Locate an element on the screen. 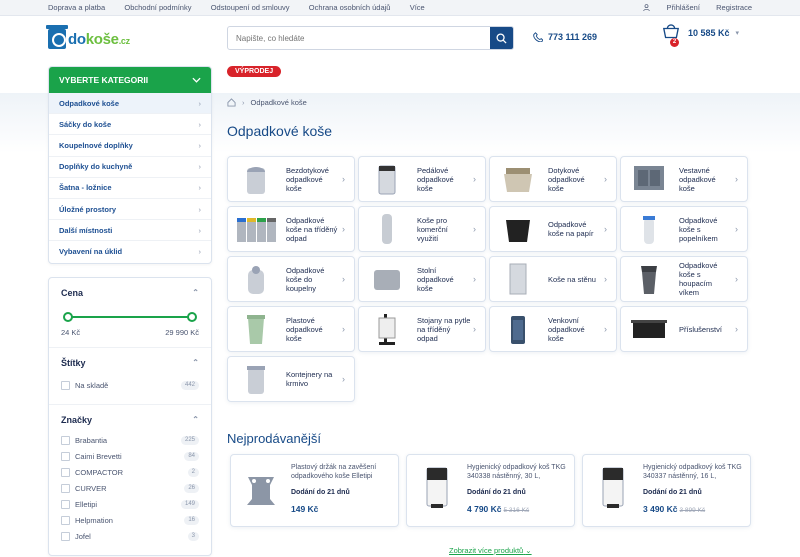 This screenshot has width=800, height=557. top-link-more: Více is located at coordinates (417, 7).